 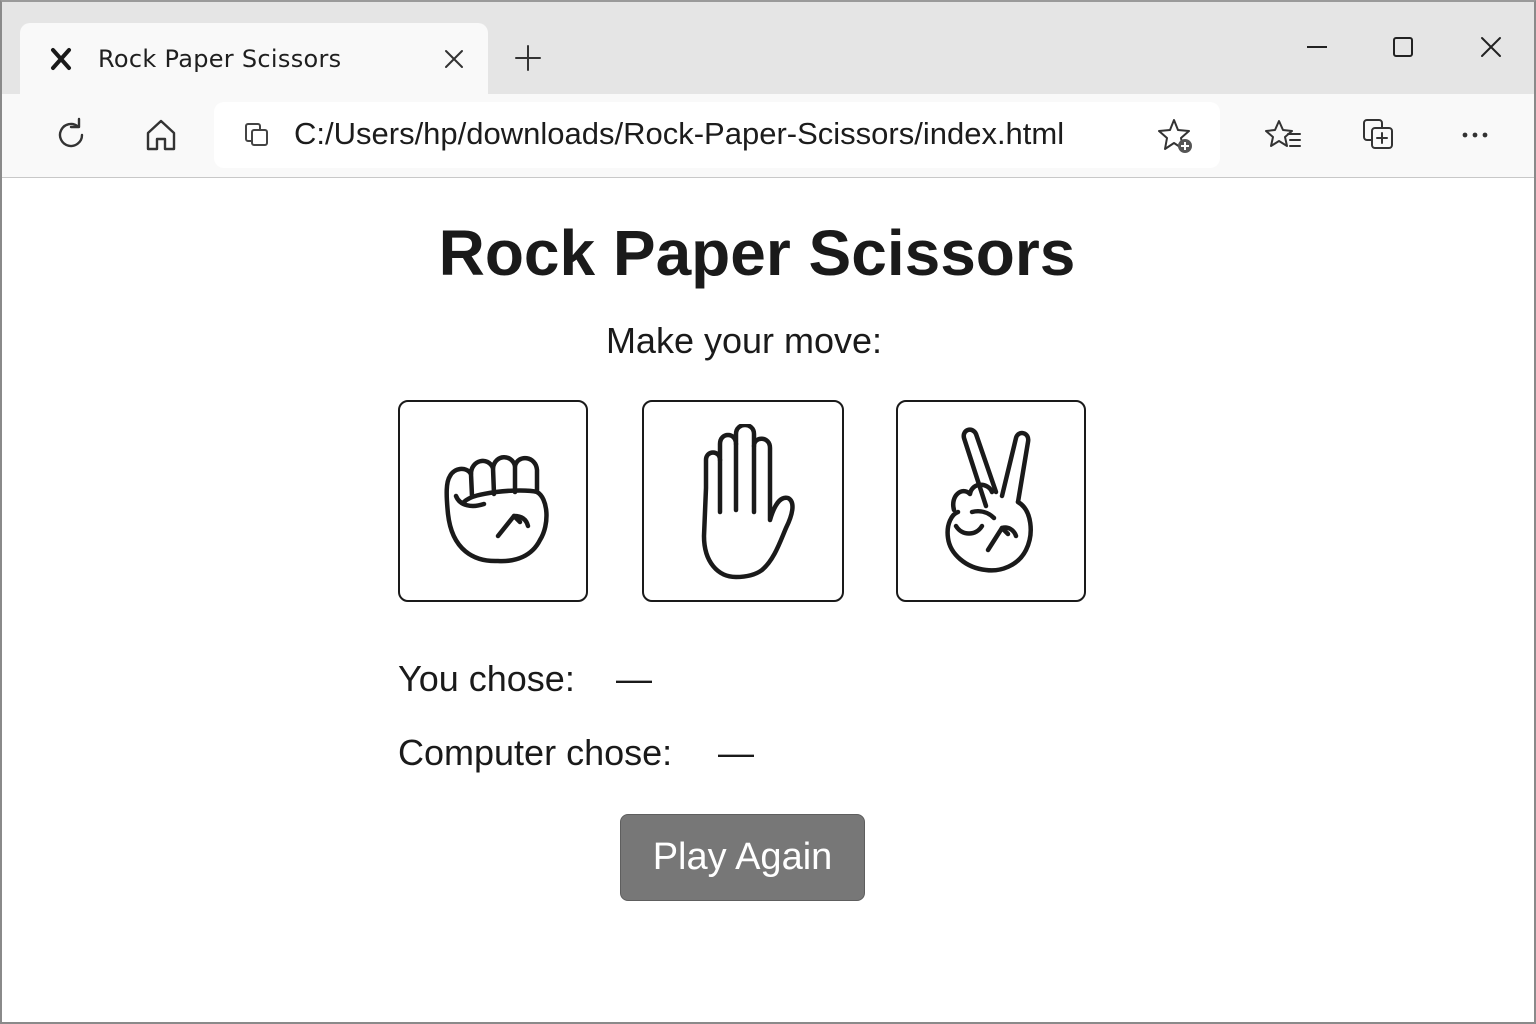 I want to click on computer-chose-label: Computer chose:, so click(x=535, y=752).